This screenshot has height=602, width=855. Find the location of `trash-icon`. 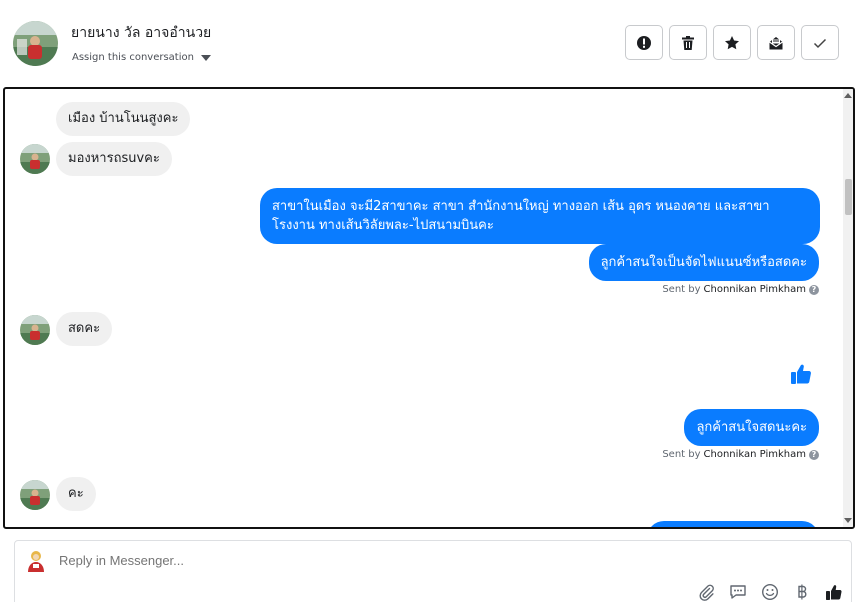

trash-icon is located at coordinates (688, 42).